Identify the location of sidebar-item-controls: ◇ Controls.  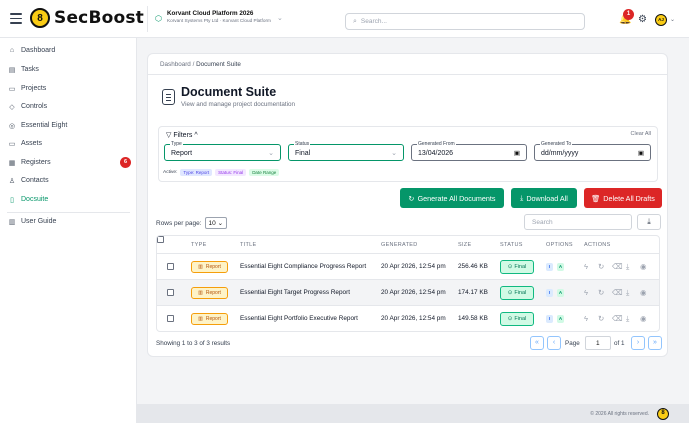
(69, 106).